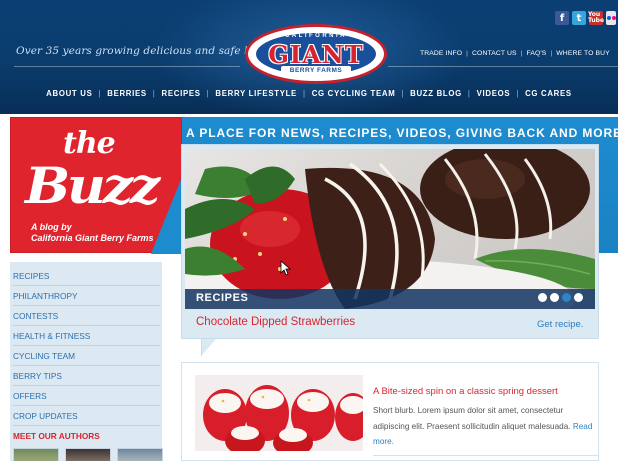  I want to click on social-links: f t You Tube, so click(585, 18).